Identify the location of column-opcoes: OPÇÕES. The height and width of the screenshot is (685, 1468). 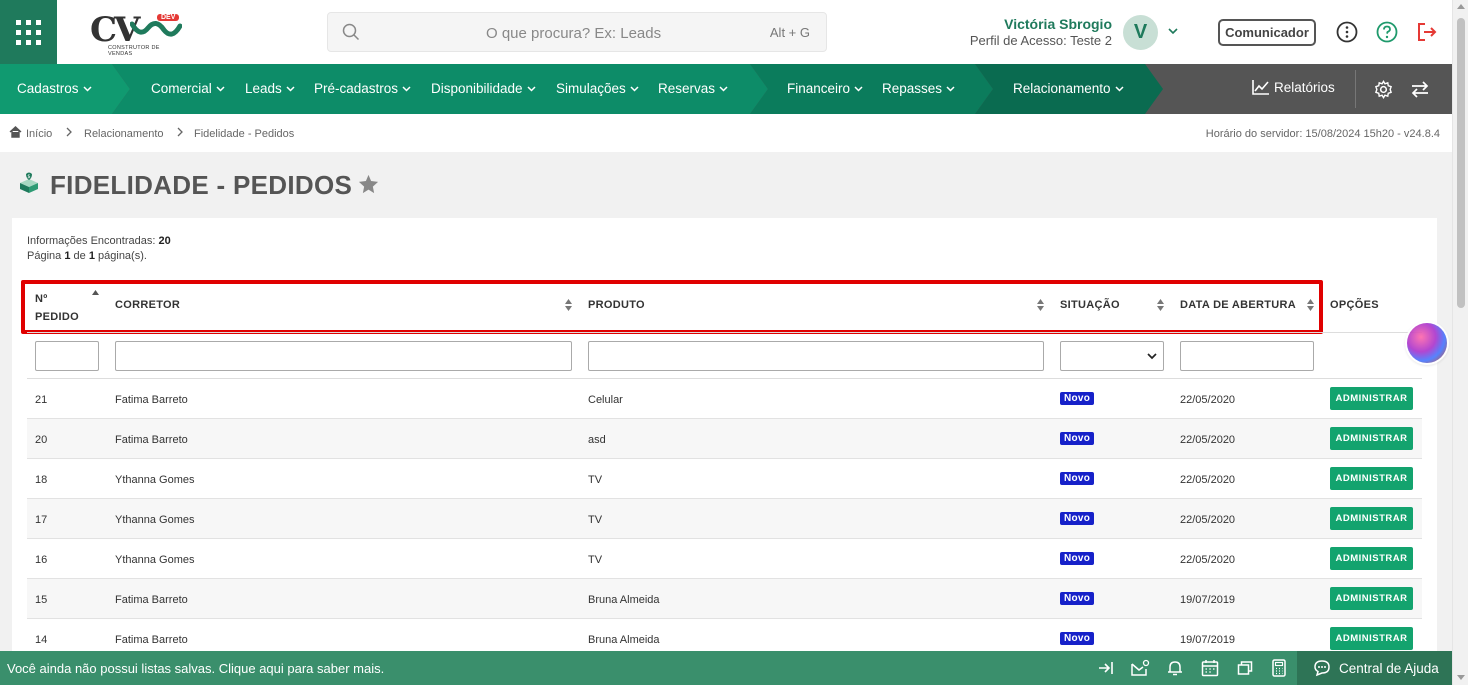
(1354, 305).